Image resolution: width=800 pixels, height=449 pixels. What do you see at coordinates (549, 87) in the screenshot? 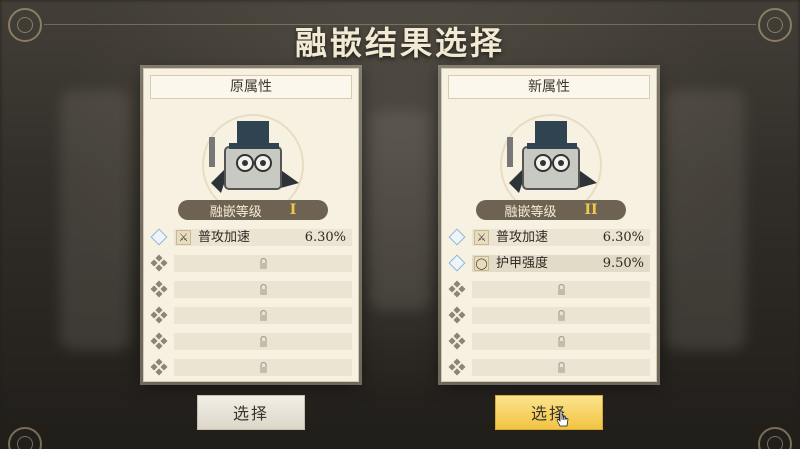
I see `card-header: 新属性` at bounding box center [549, 87].